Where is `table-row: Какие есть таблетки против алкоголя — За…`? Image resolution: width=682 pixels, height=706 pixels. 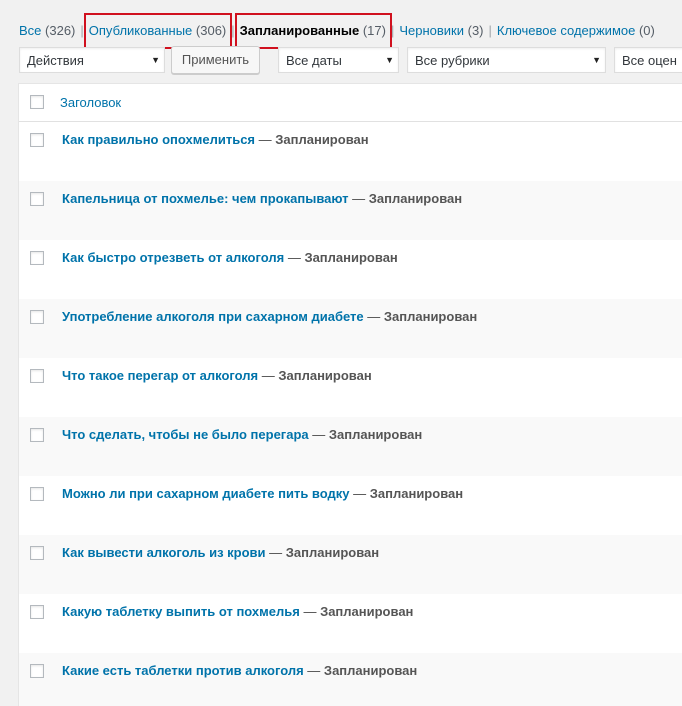
table-row: Какие есть таблетки против алкоголя — За… is located at coordinates (350, 679).